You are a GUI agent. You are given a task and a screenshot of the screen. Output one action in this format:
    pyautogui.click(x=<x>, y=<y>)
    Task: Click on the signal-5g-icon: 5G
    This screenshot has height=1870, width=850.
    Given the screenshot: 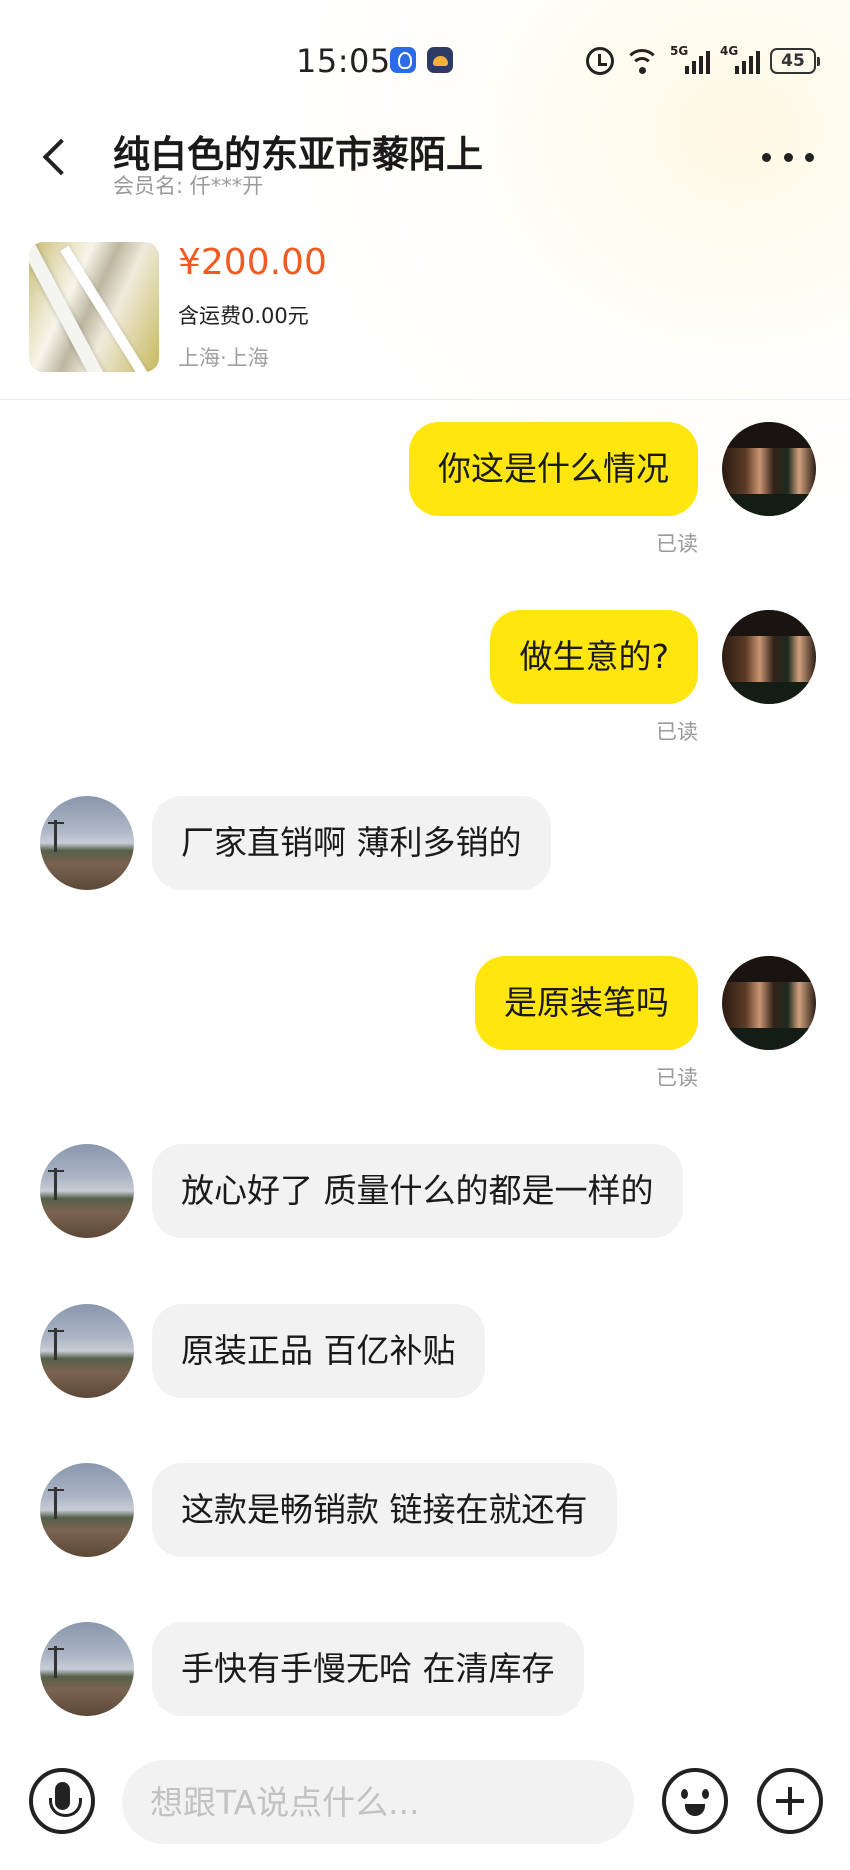 What is the action you would take?
    pyautogui.click(x=690, y=60)
    